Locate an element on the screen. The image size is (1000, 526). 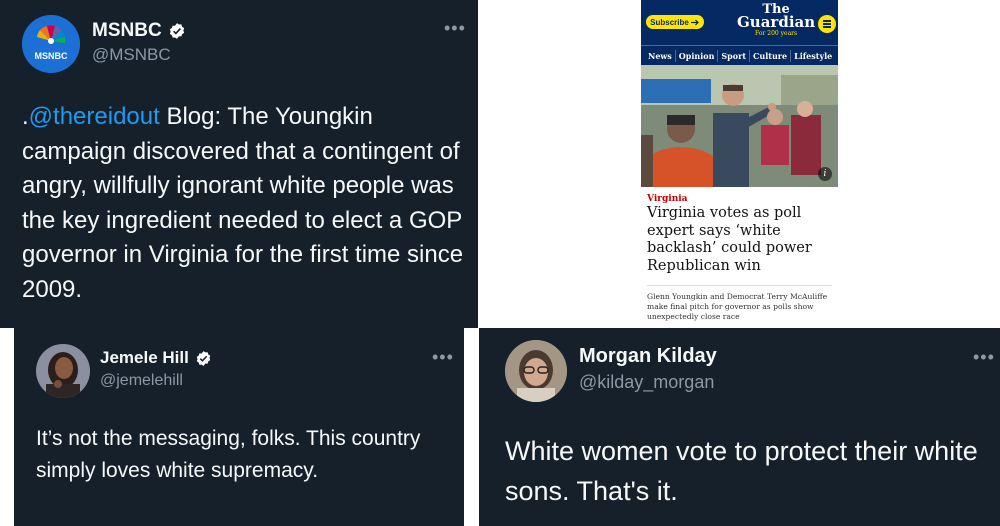
handle: @kilday_morgan is located at coordinates (646, 382).